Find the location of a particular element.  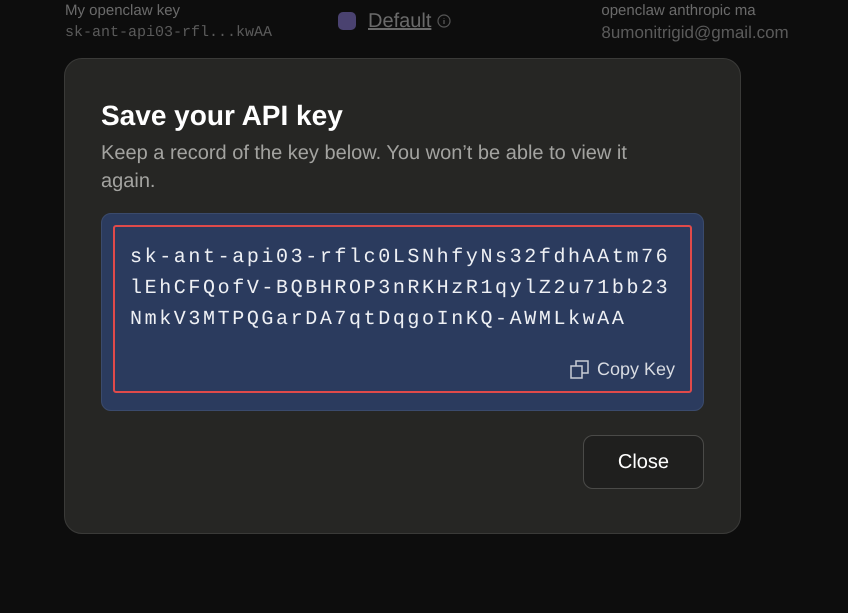

creator-email: 8umonitrigid@gmail.com is located at coordinates (695, 33).